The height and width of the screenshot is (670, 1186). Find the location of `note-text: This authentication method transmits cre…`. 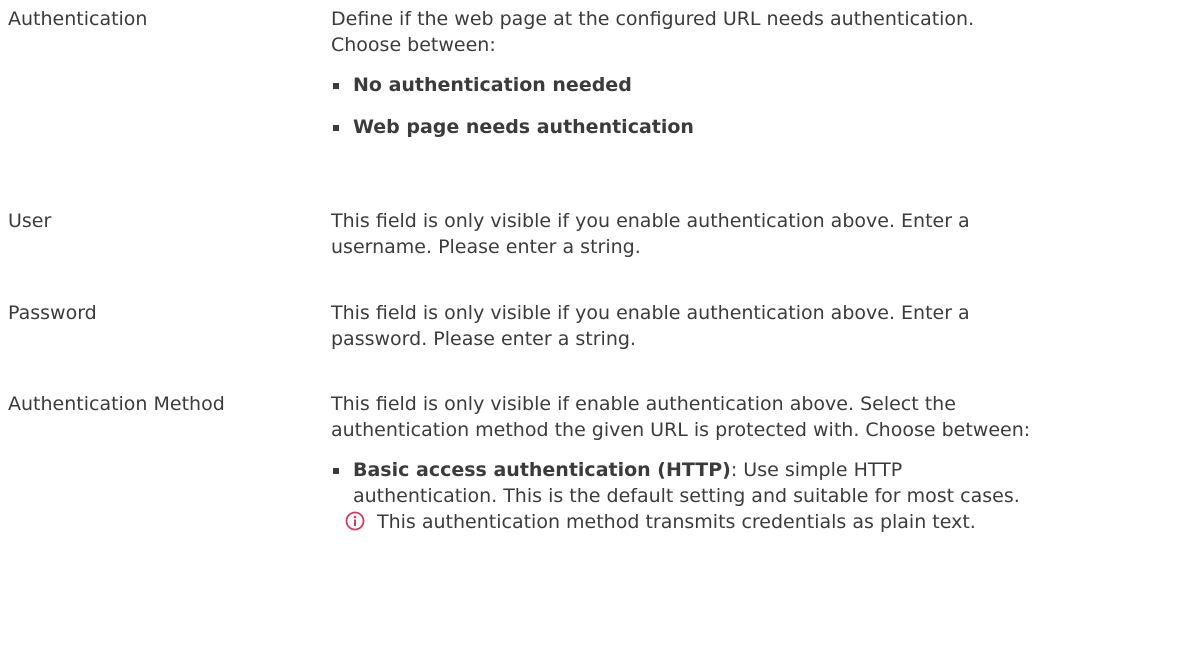

note-text: This authentication method transmits cre… is located at coordinates (676, 522).